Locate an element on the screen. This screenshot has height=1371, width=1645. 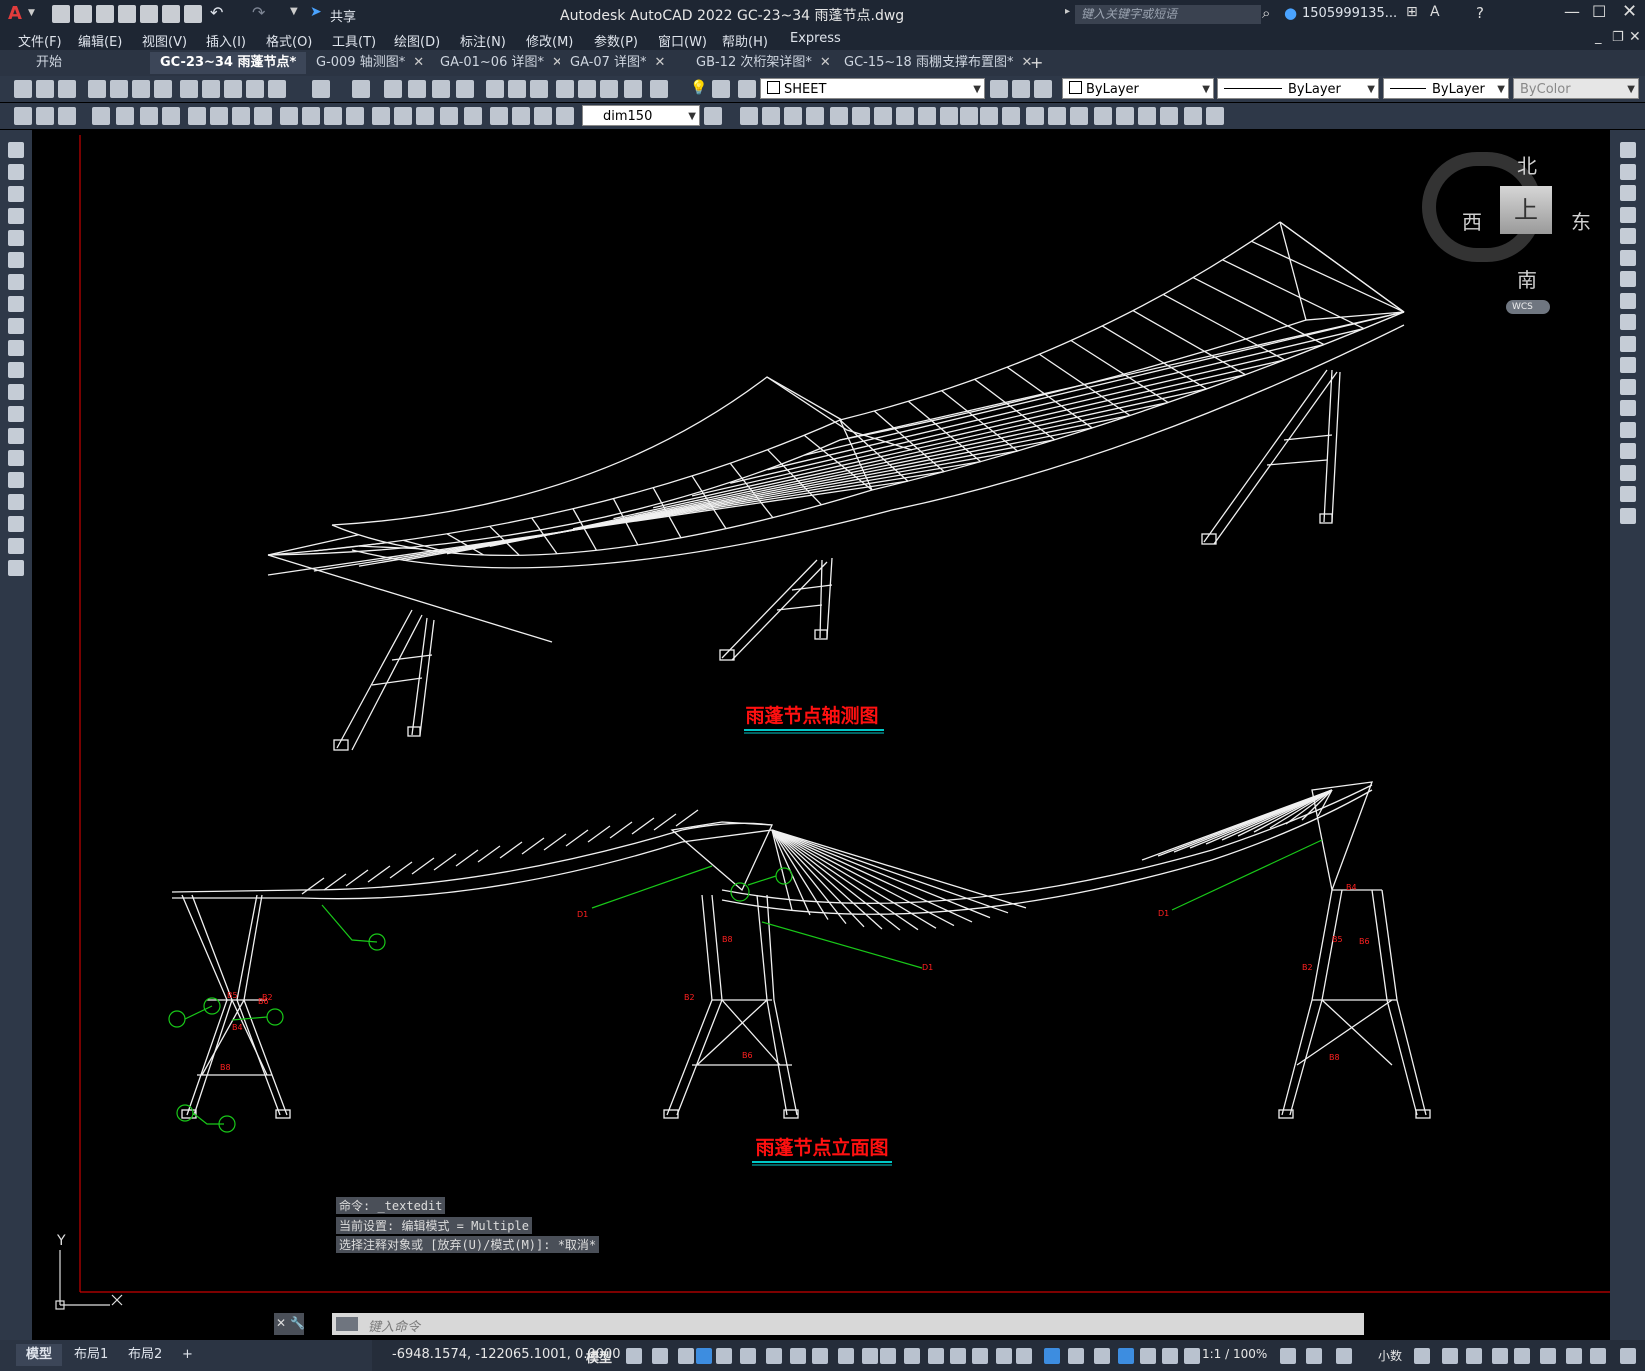
help-icon: ? is located at coordinates (1480, 13).